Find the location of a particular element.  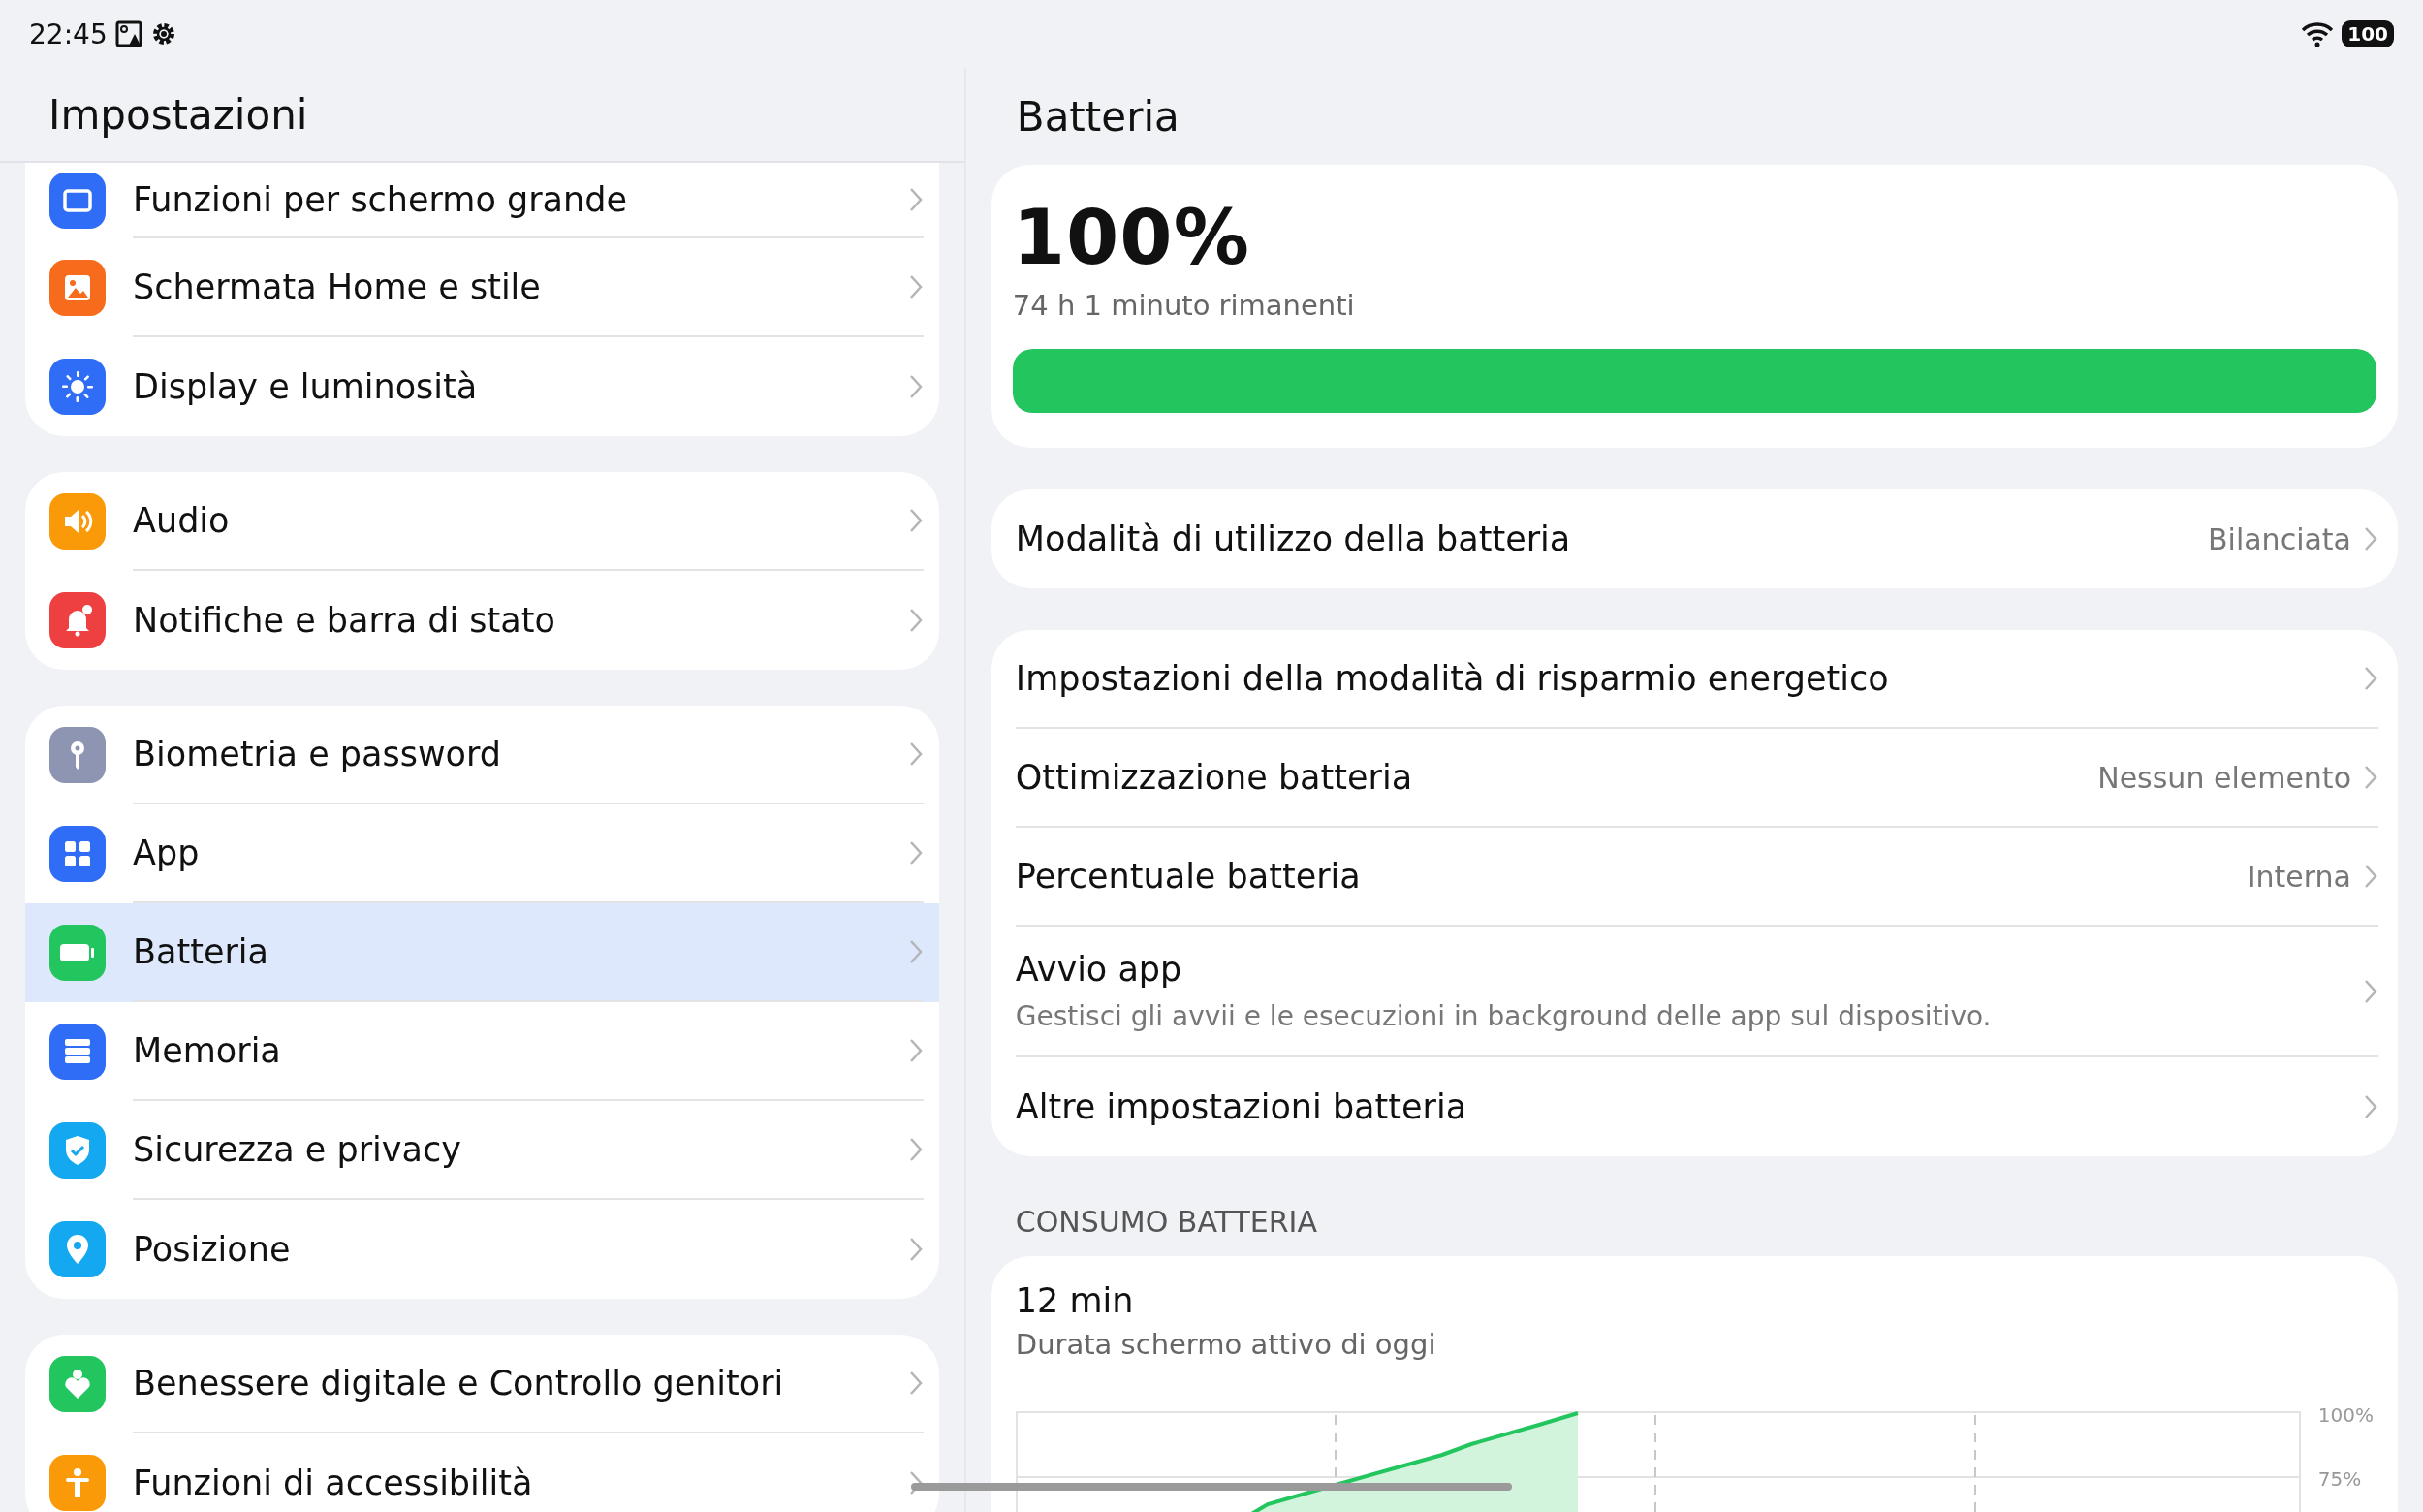

wifi-icon is located at coordinates (2318, 34).